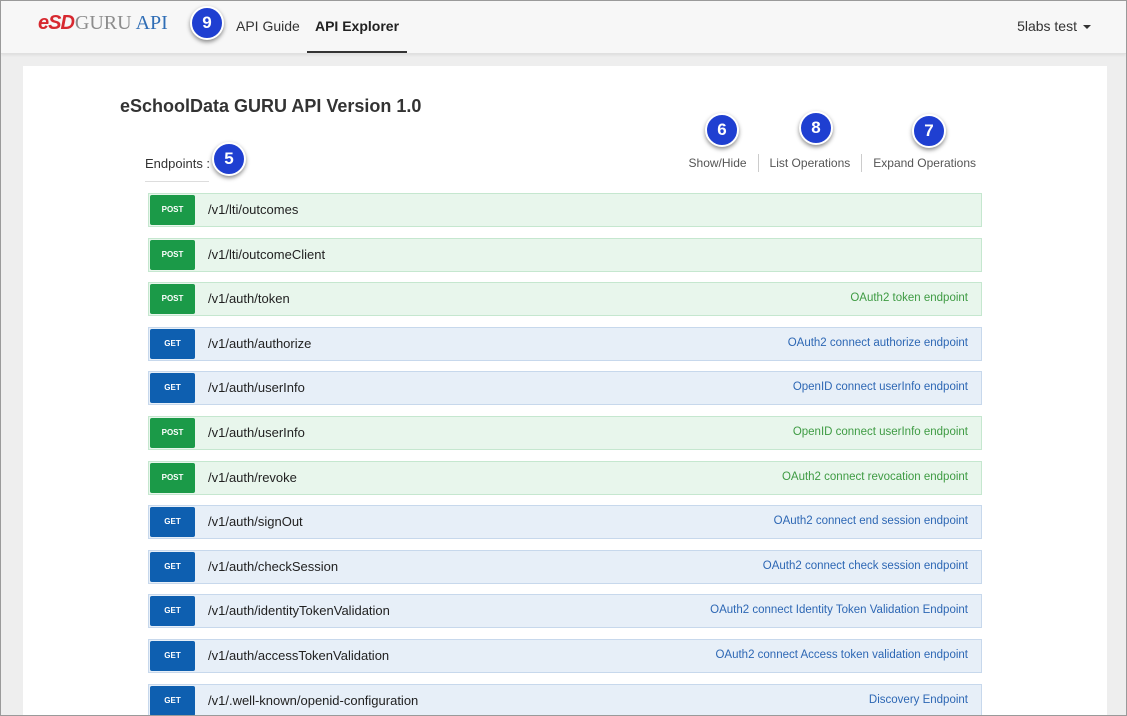  Describe the element at coordinates (177, 181) in the screenshot. I see `endpoints-underline` at that location.